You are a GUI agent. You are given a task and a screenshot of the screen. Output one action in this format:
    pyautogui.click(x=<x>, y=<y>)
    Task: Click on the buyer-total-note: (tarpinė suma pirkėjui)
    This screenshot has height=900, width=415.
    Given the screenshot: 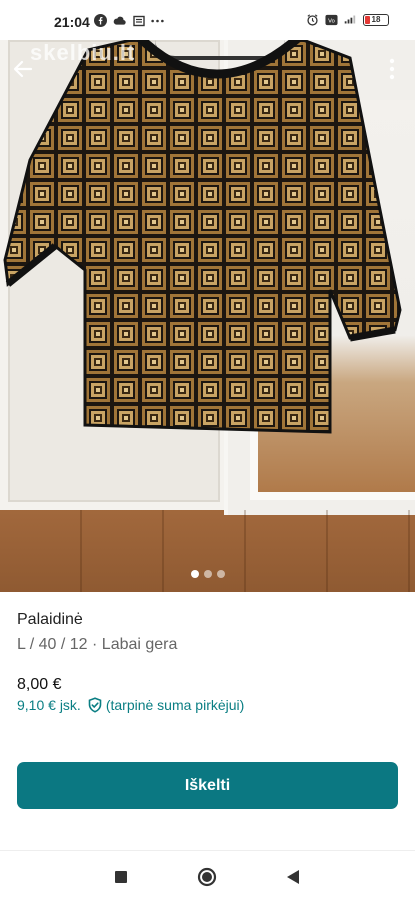 What is the action you would take?
    pyautogui.click(x=175, y=705)
    